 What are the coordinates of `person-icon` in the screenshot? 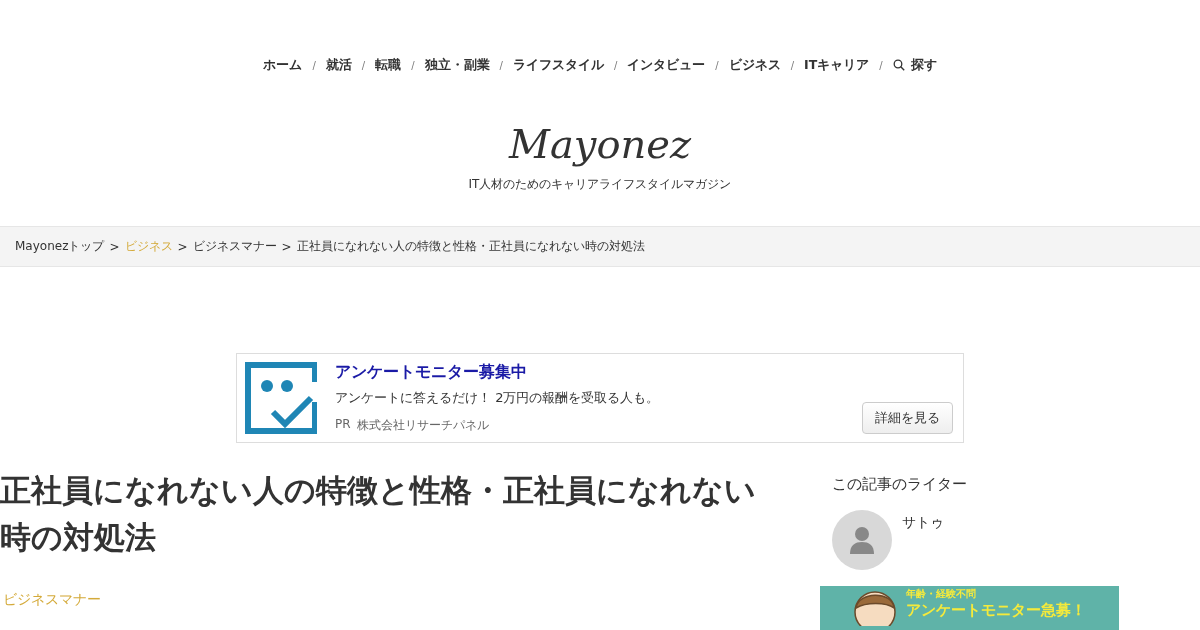 It's located at (862, 540).